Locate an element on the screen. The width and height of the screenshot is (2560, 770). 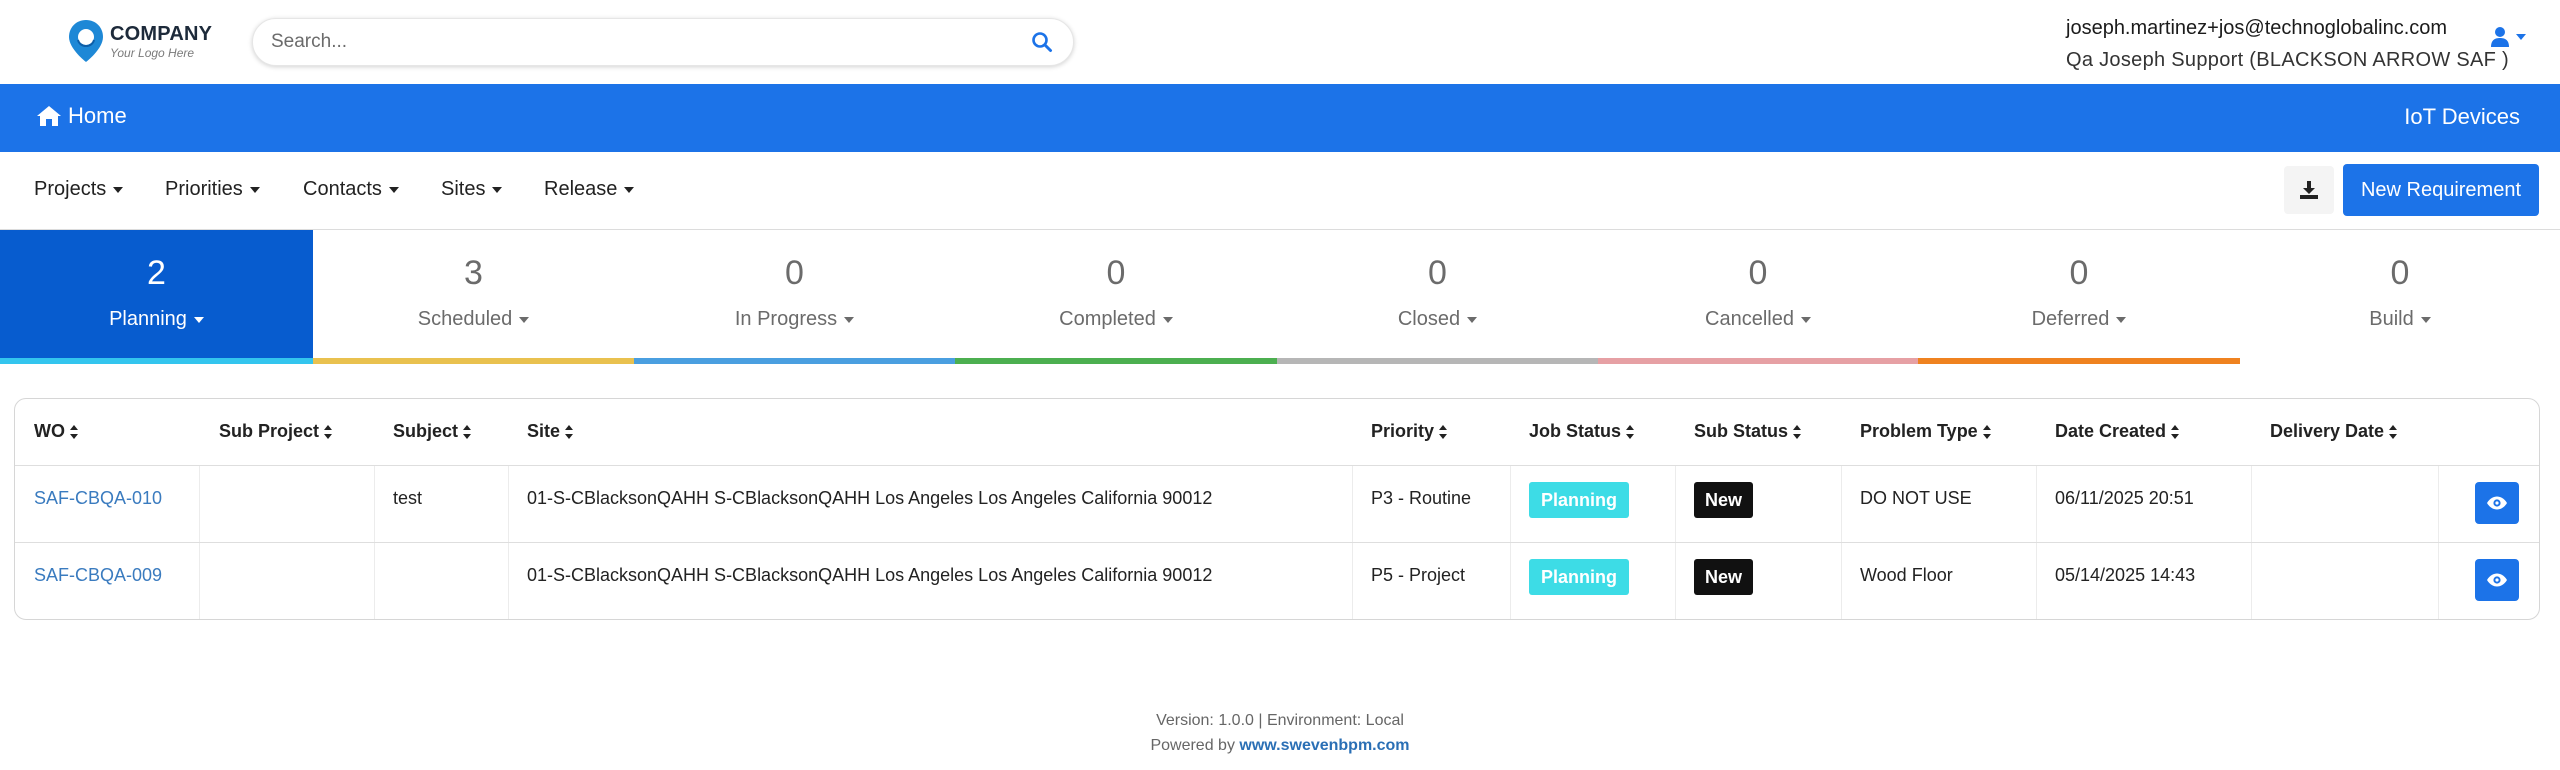
column-header-label: Priority is located at coordinates (1403, 431).